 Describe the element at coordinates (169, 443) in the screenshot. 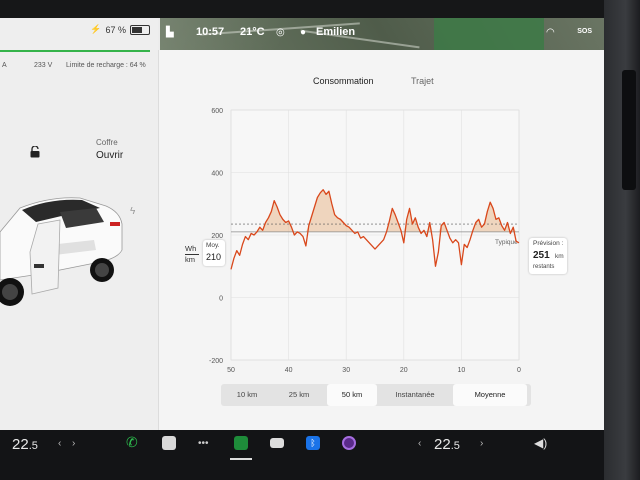

I see `calendar-icon` at that location.